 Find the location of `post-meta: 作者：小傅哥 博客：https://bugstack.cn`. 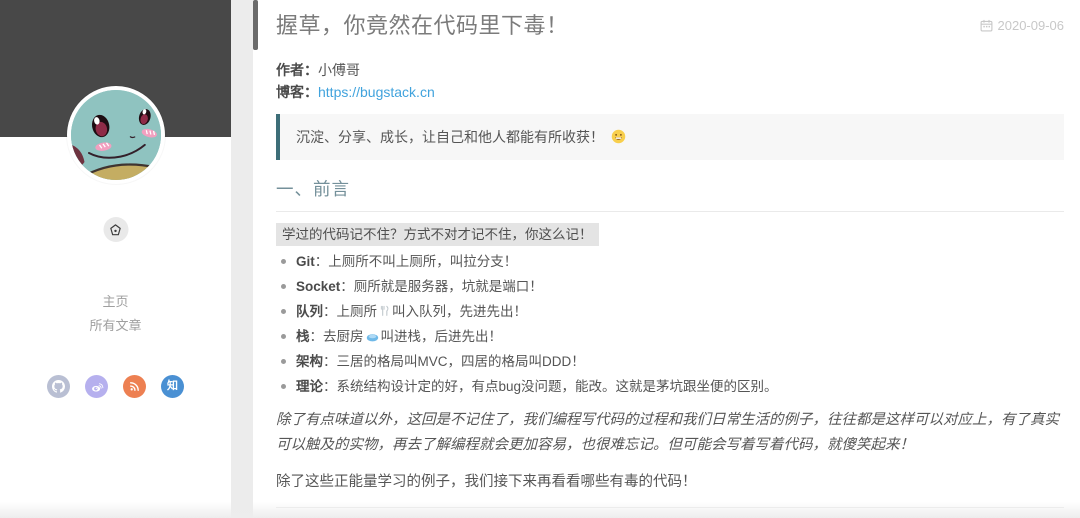

post-meta: 作者：小傅哥 博客：https://bugstack.cn is located at coordinates (670, 81).